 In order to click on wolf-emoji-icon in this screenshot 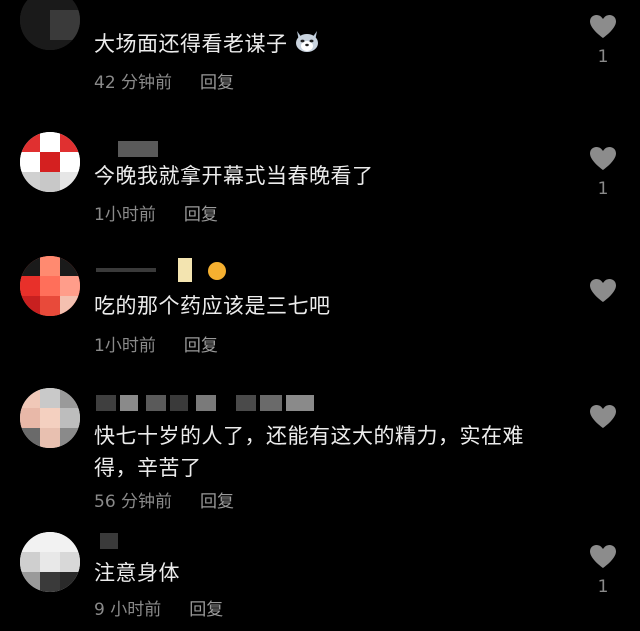, I will do `click(307, 45)`.